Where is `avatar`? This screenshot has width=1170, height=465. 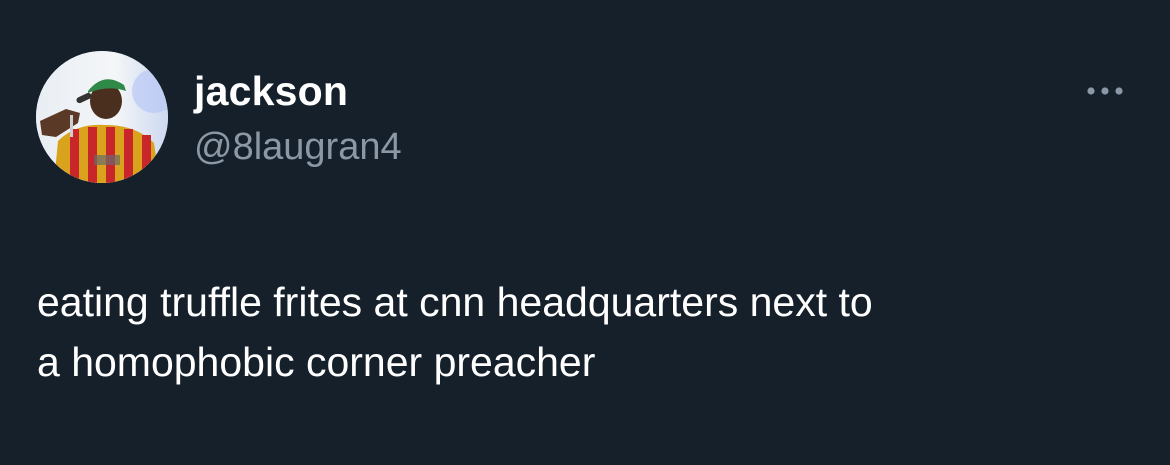
avatar is located at coordinates (102, 117).